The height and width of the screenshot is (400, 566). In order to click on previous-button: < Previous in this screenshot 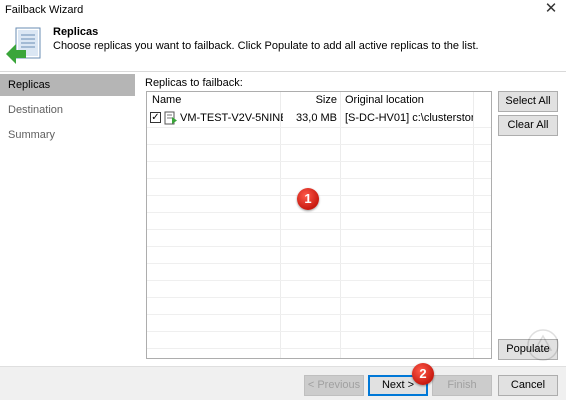, I will do `click(334, 385)`.